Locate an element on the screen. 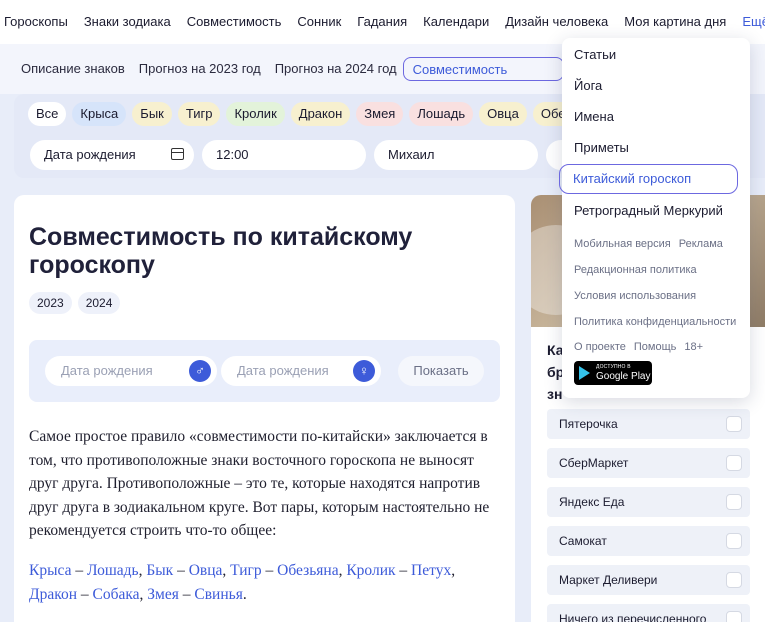 The image size is (765, 622). footer-links-row2: О проекте Помощь 18+ is located at coordinates (642, 347).